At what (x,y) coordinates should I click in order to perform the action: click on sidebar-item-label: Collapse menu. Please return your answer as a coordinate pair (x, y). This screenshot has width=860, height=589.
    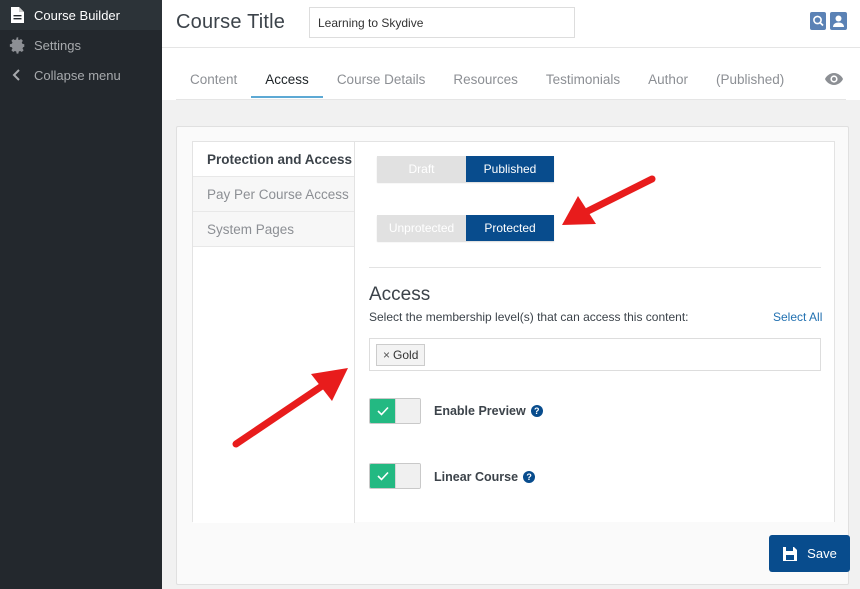
    Looking at the image, I should click on (77, 75).